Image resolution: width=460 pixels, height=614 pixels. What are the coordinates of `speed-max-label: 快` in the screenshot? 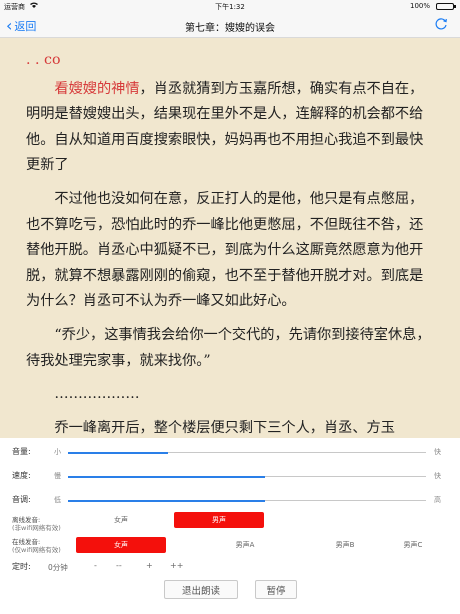 It's located at (437, 476).